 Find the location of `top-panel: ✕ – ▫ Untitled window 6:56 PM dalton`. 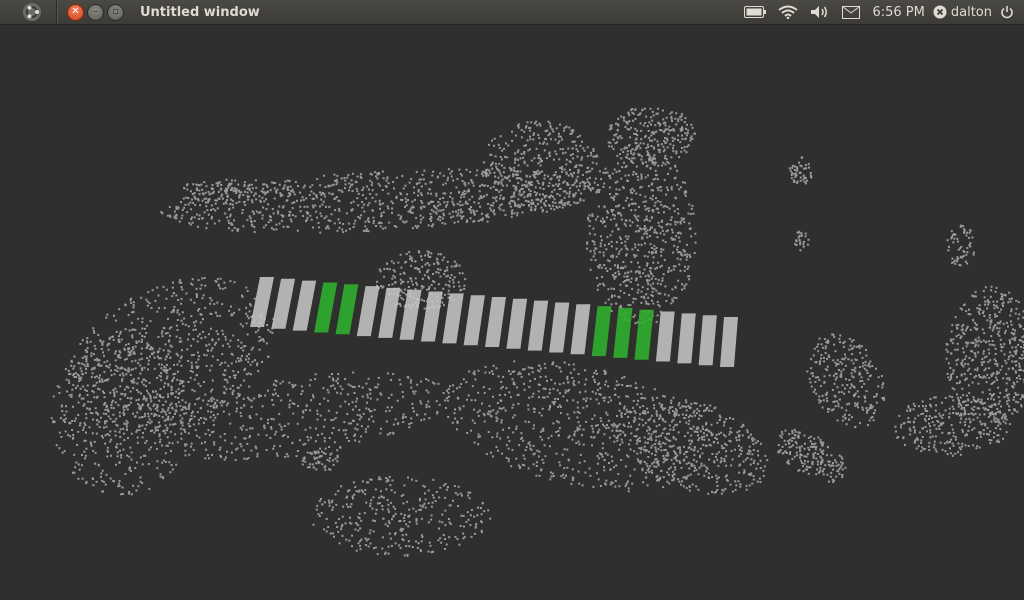

top-panel: ✕ – ▫ Untitled window 6:56 PM dalton is located at coordinates (512, 12).